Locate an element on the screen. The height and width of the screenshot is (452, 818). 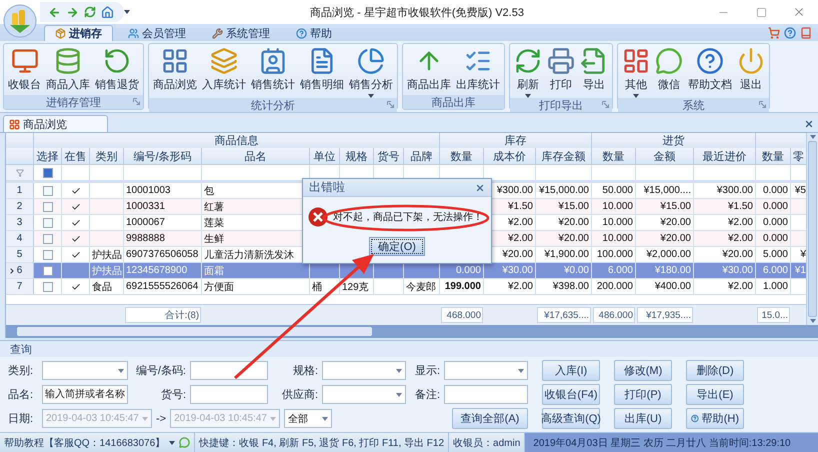
field-label: 规格: is located at coordinates (305, 371).